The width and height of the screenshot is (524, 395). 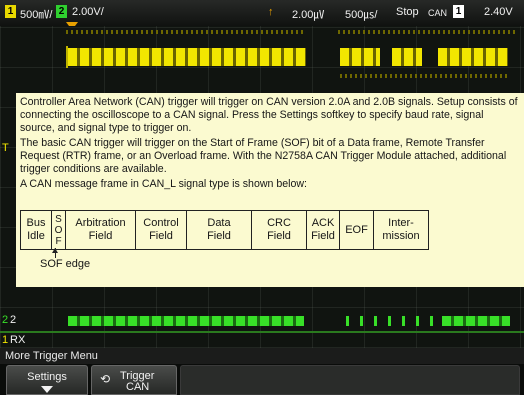 I want to click on rotate-knob-icon: ⟲, so click(x=105, y=379).